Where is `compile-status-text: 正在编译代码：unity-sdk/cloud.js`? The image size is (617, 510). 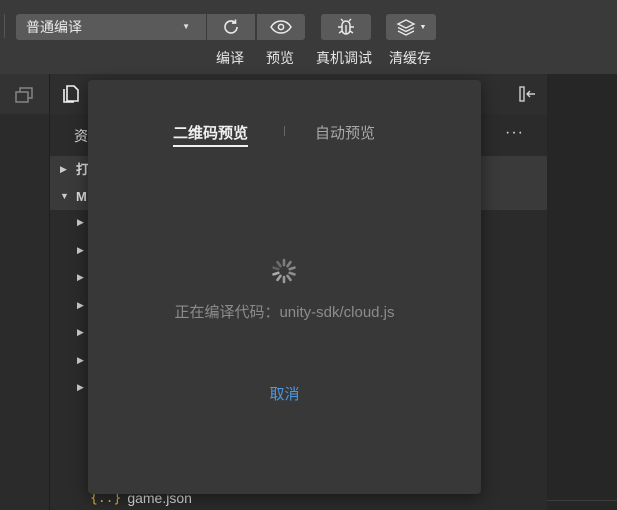
compile-status-text: 正在编译代码：unity-sdk/cloud.js is located at coordinates (284, 312).